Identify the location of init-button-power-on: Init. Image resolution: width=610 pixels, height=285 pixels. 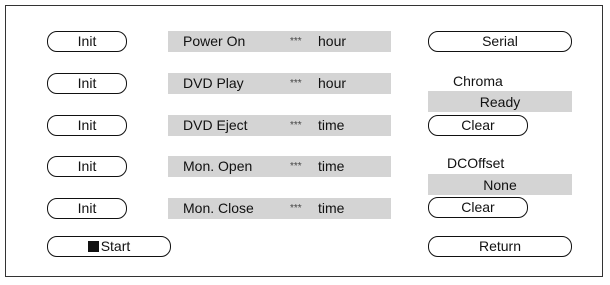
(87, 41).